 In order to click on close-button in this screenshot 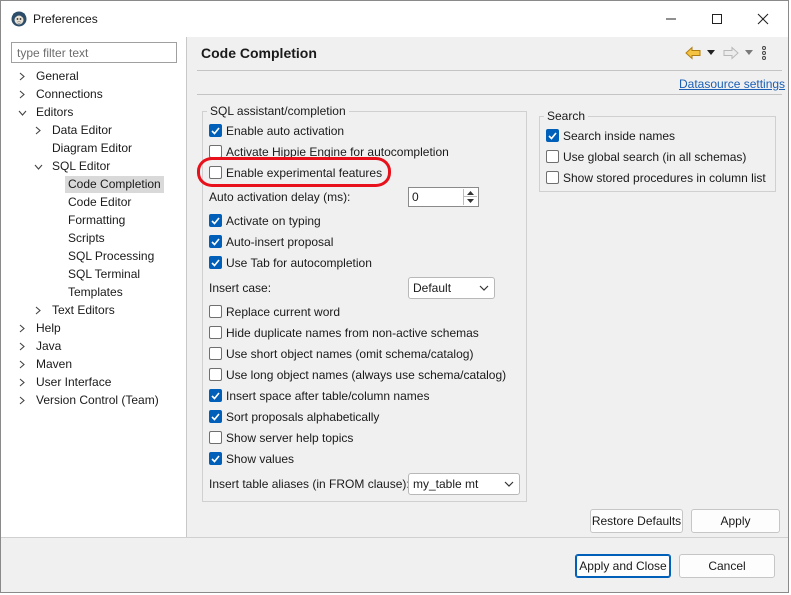, I will do `click(763, 19)`.